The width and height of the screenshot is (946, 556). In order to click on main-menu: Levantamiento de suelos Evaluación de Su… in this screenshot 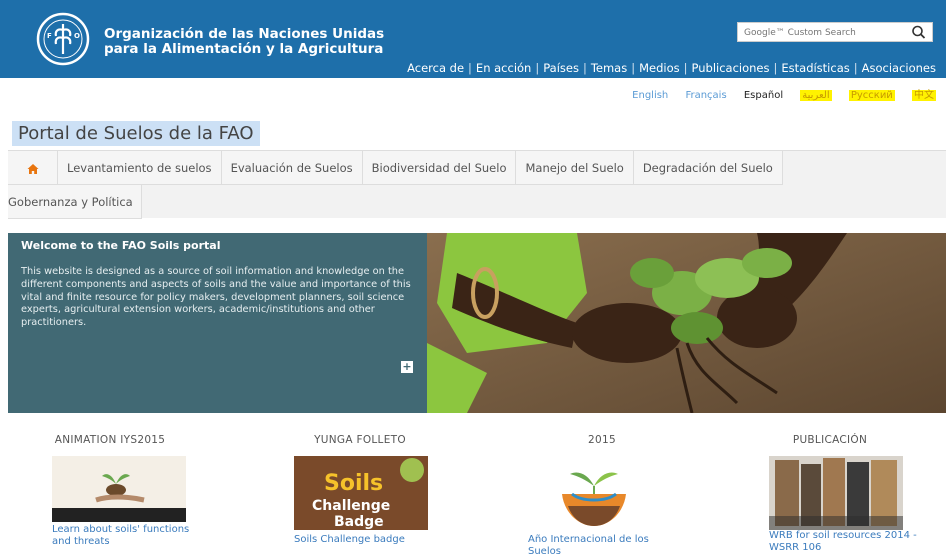, I will do `click(477, 184)`.